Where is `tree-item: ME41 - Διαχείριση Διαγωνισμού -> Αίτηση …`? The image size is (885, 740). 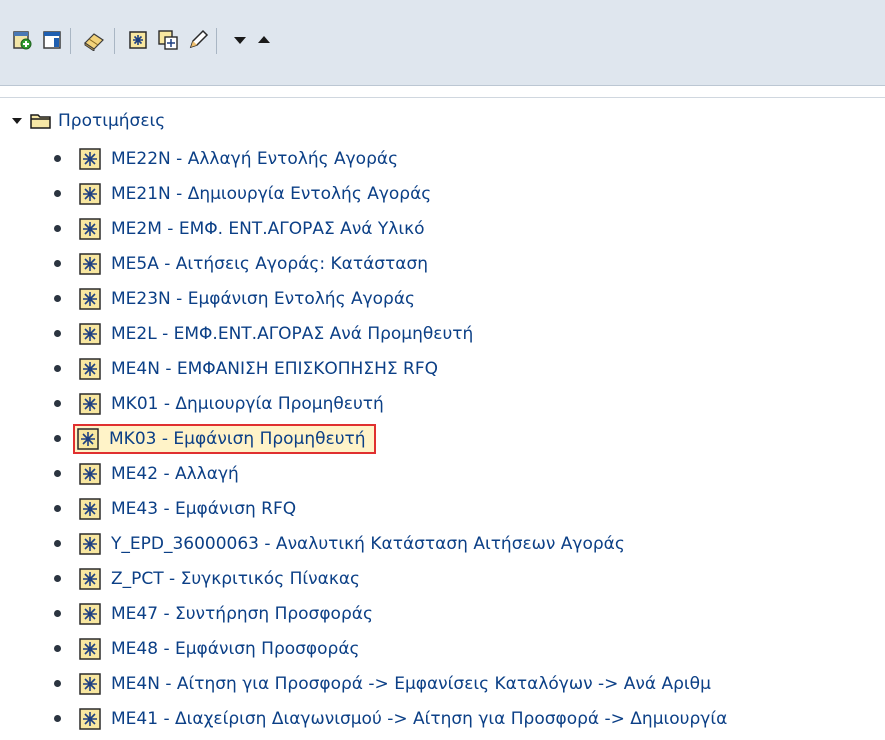
tree-item: ME41 - Διαχείριση Διαγωνισμού -> Αίτηση … is located at coordinates (390, 718).